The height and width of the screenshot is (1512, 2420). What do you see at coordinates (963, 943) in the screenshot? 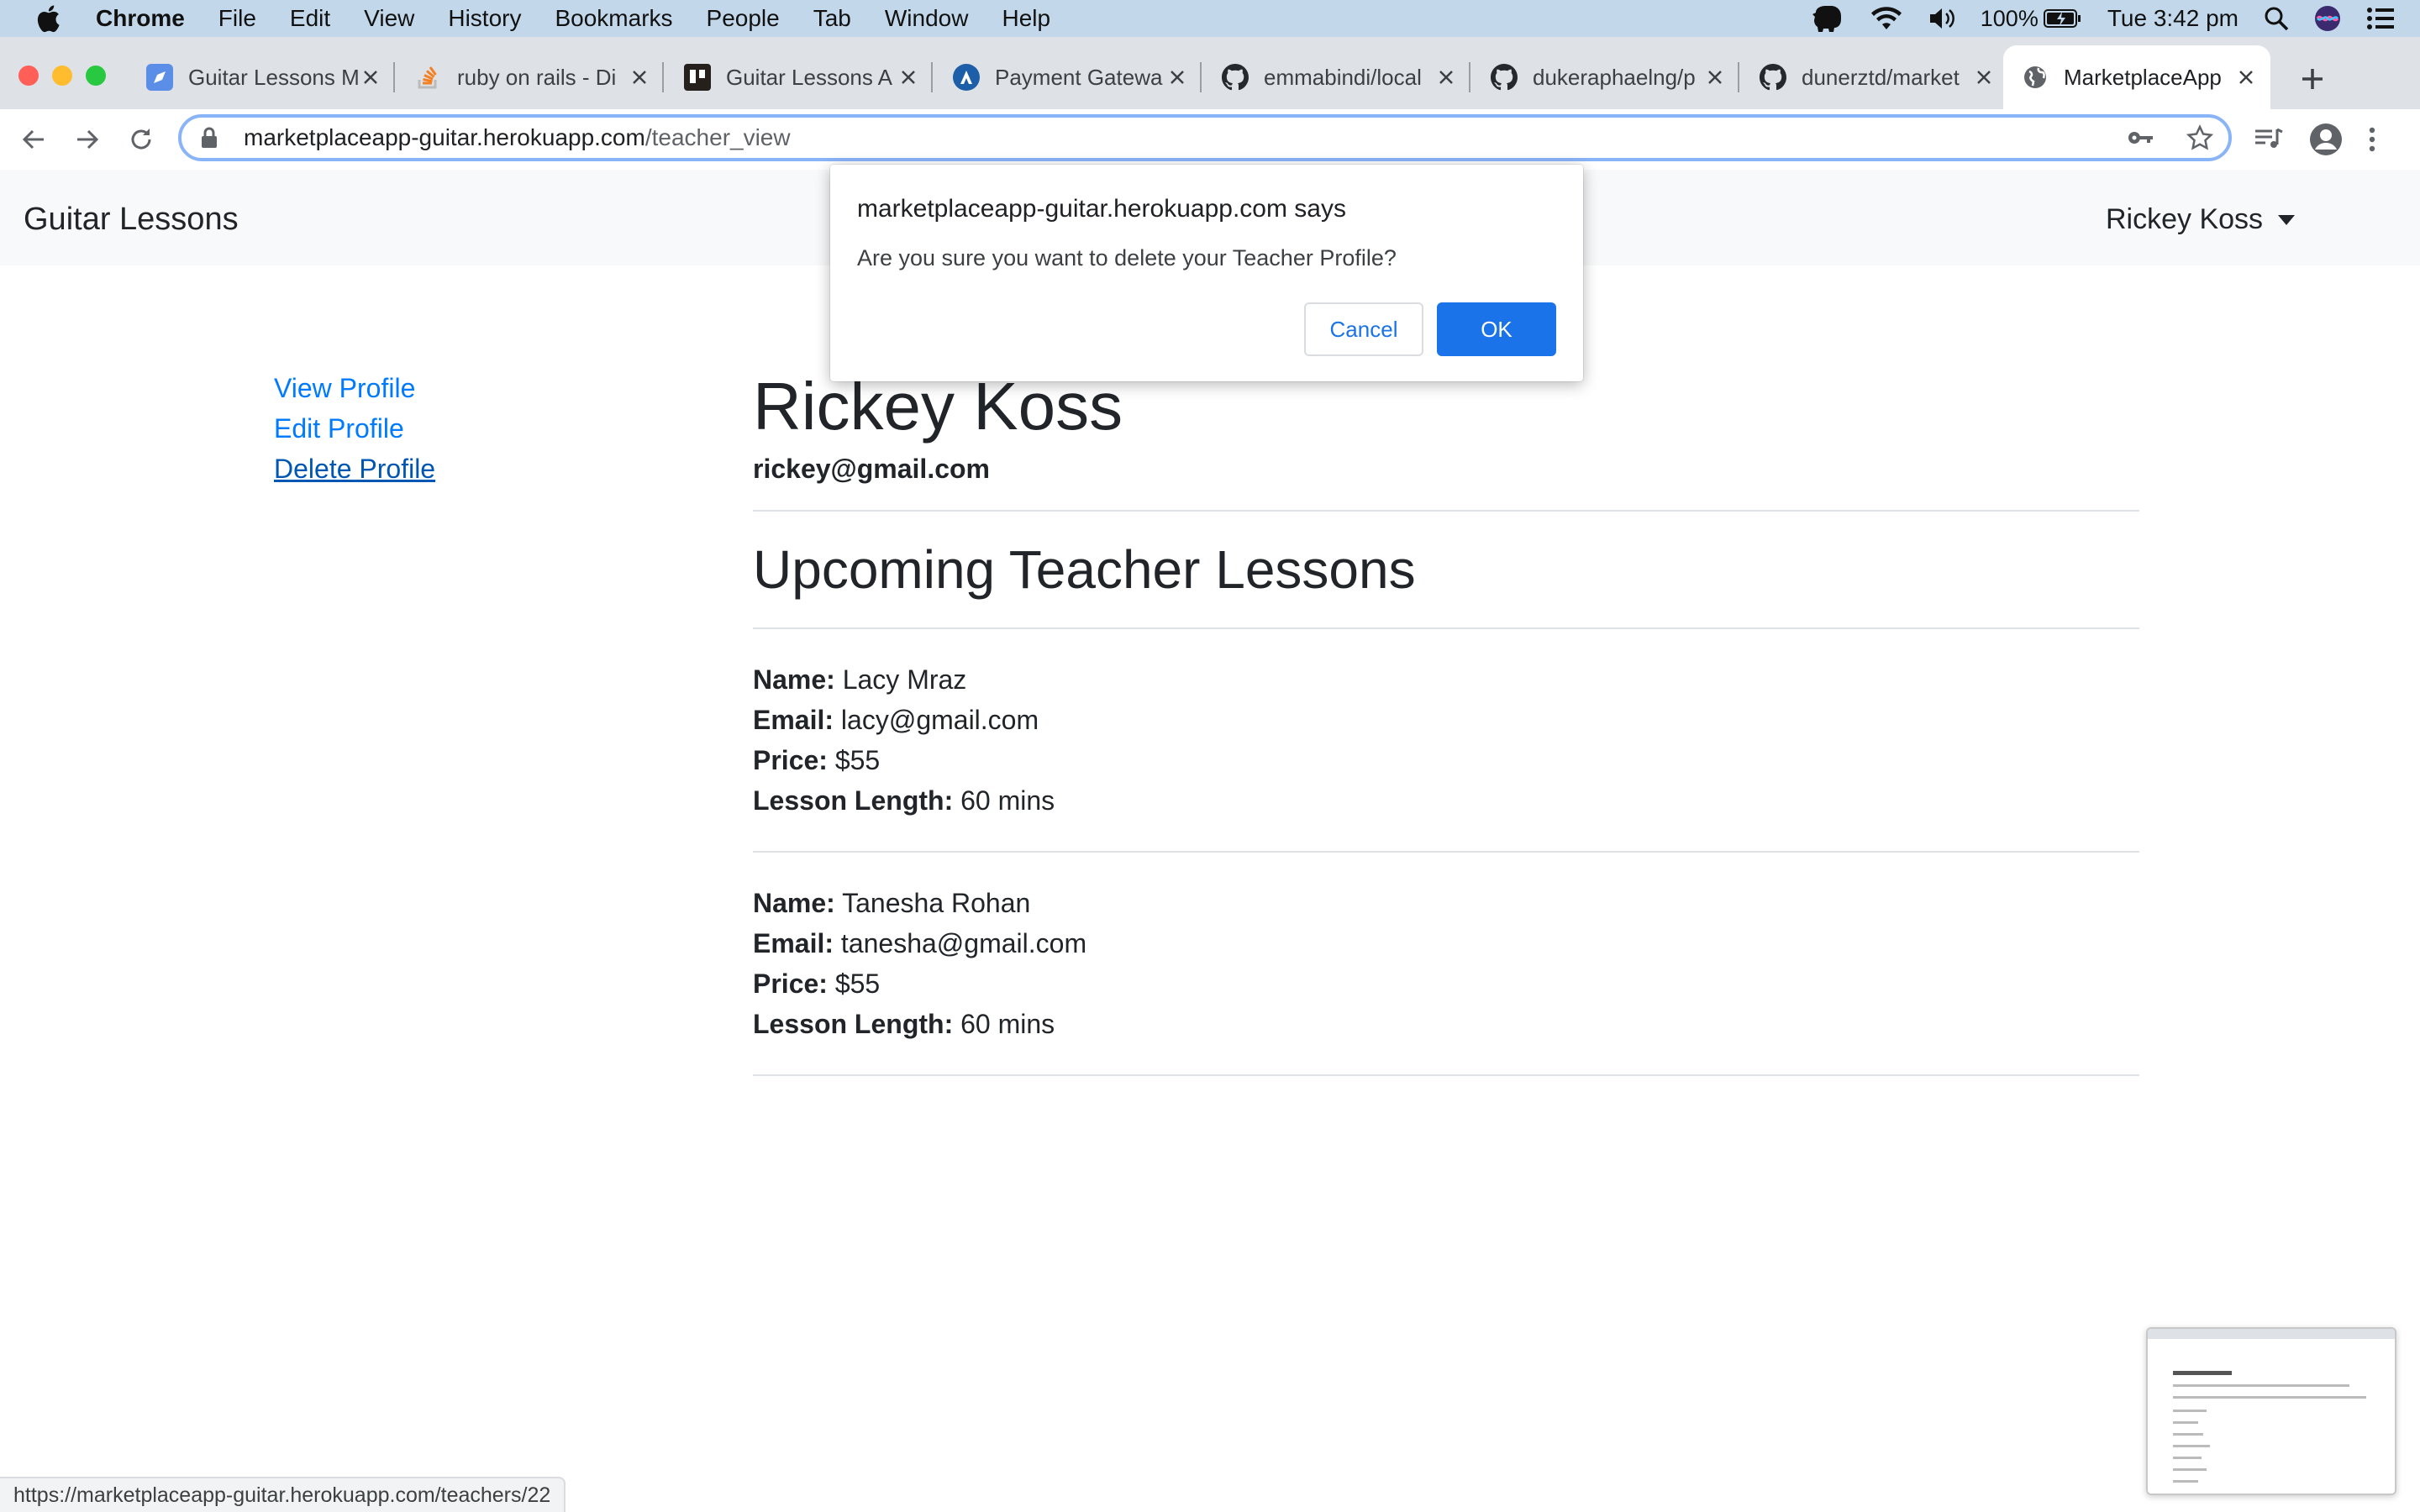
I see `lesson-email-value: tanesha@gmail.com` at bounding box center [963, 943].